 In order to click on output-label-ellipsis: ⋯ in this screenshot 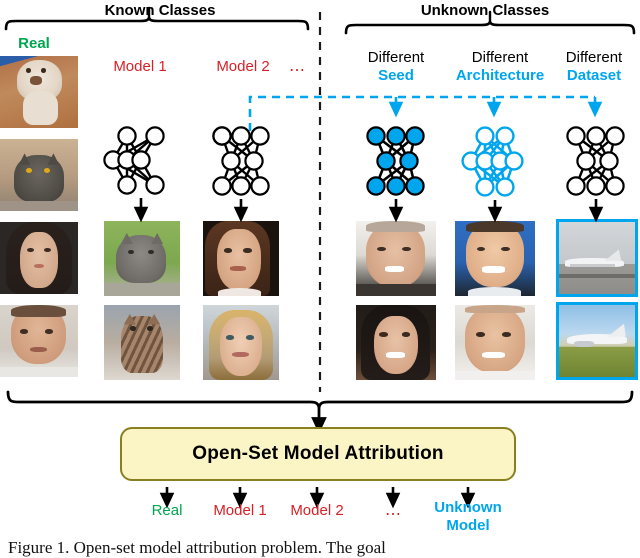, I will do `click(393, 514)`.